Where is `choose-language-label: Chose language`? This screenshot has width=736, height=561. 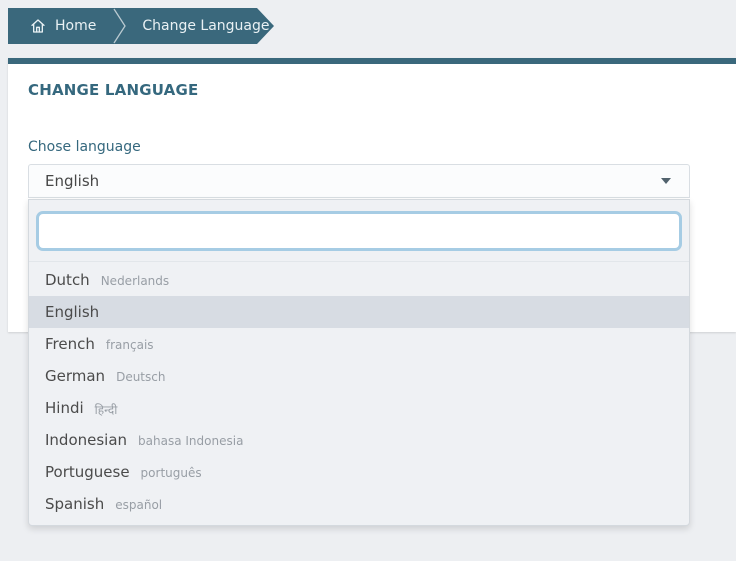
choose-language-label: Chose language is located at coordinates (84, 147).